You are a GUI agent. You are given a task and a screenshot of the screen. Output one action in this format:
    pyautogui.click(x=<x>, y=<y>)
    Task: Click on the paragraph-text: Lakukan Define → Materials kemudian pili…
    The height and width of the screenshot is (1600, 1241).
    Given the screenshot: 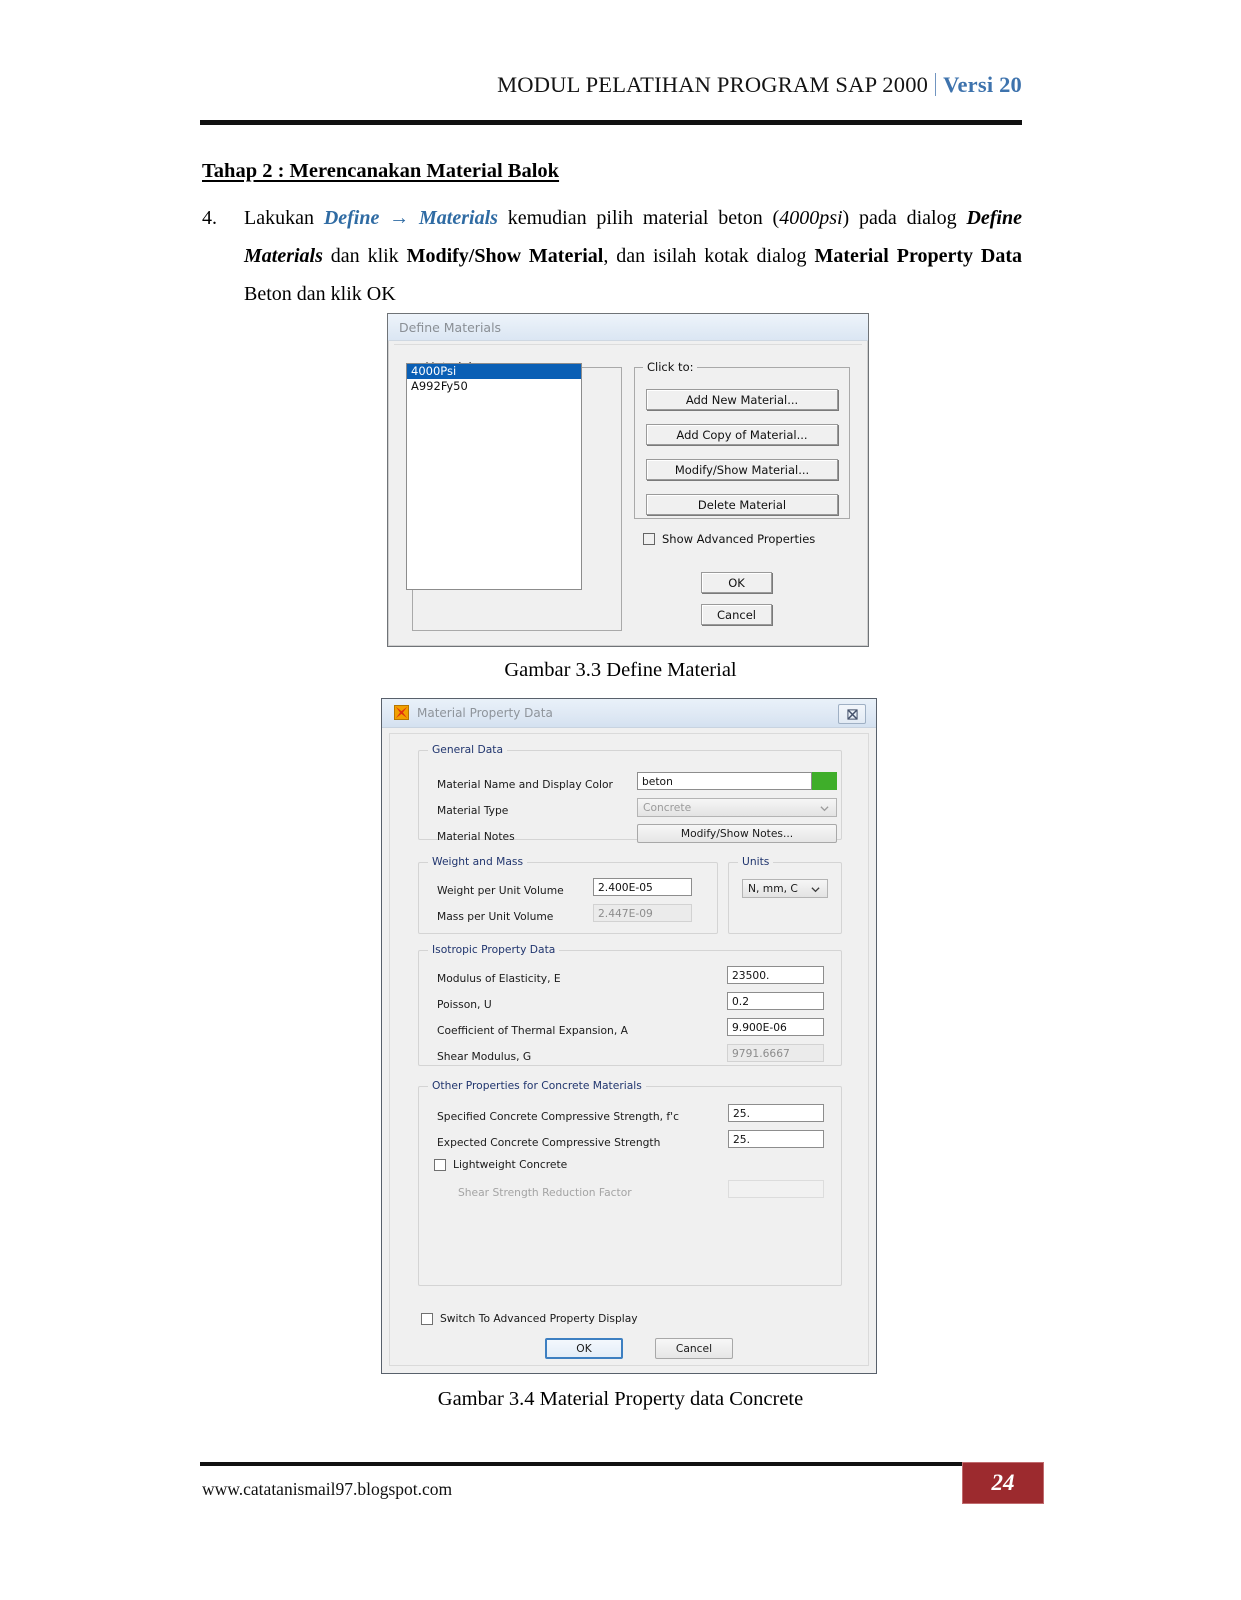 What is the action you would take?
    pyautogui.click(x=633, y=256)
    